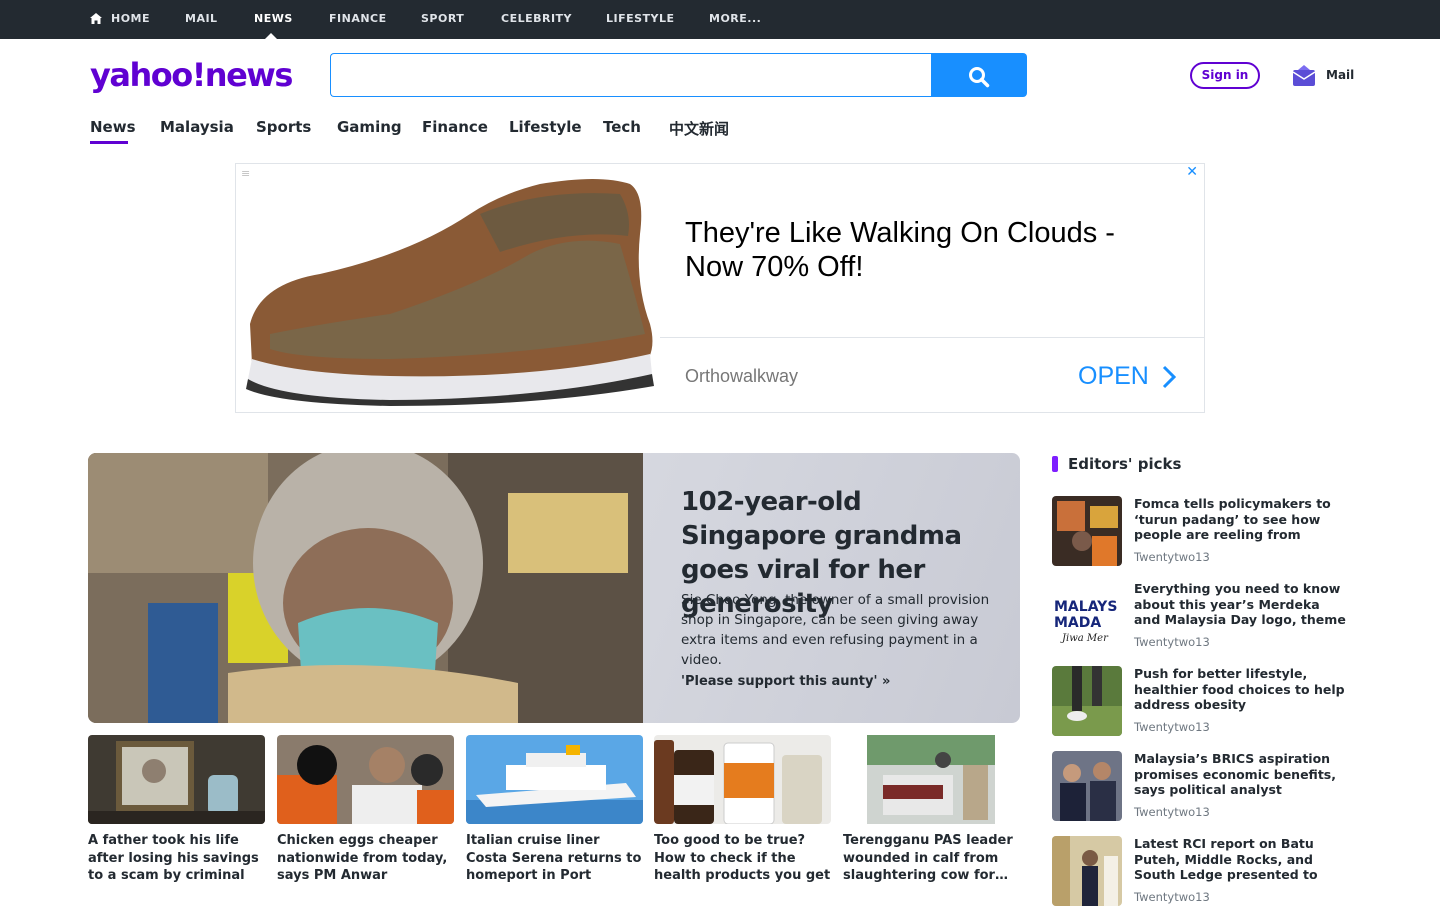 Image resolution: width=1440 pixels, height=911 pixels. What do you see at coordinates (536, 18) in the screenshot?
I see `top-nav-celebrity: Celebrity` at bounding box center [536, 18].